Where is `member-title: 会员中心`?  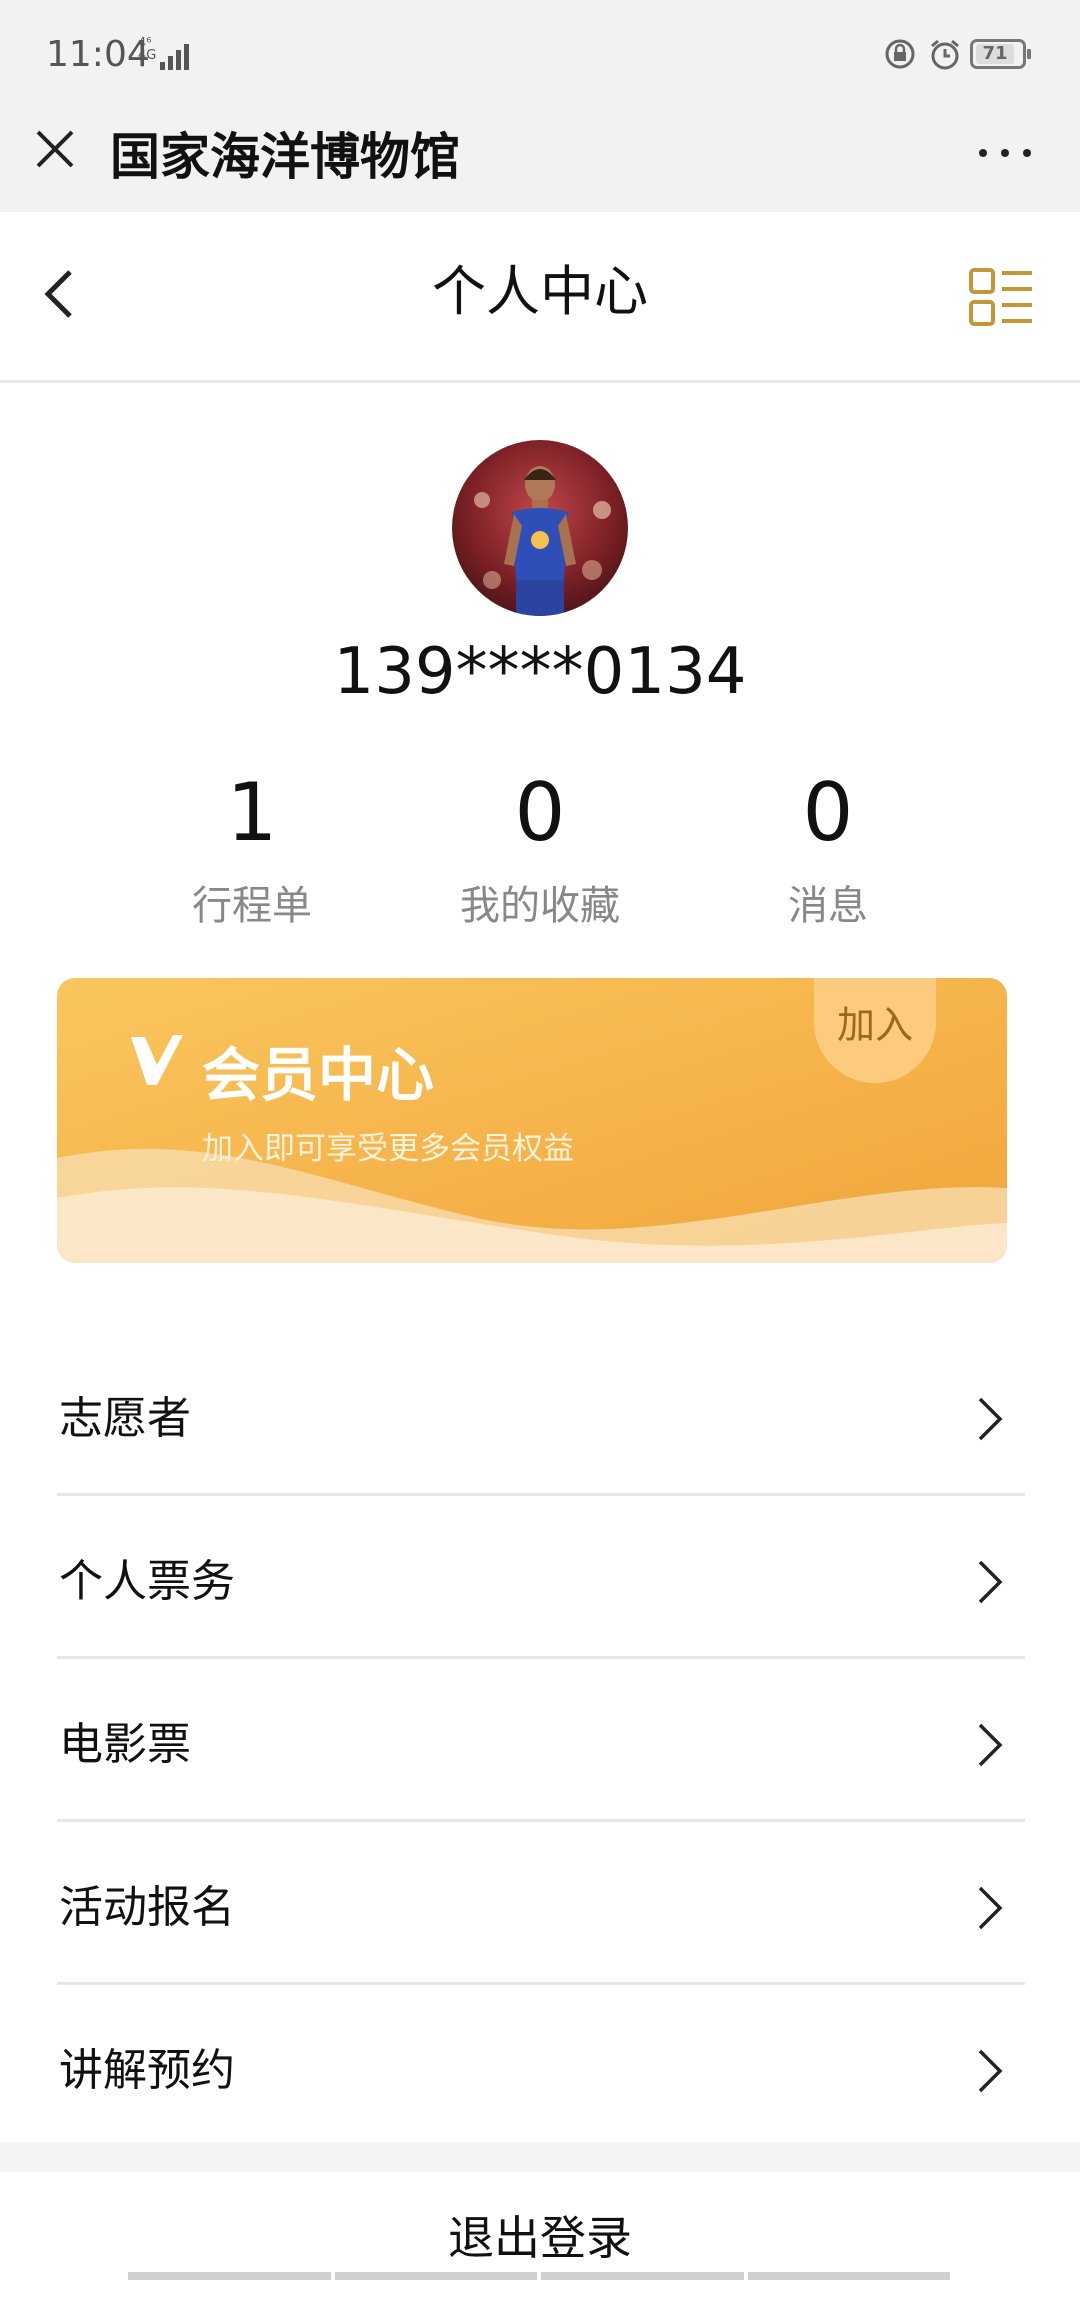 member-title: 会员中心 is located at coordinates (318, 1075).